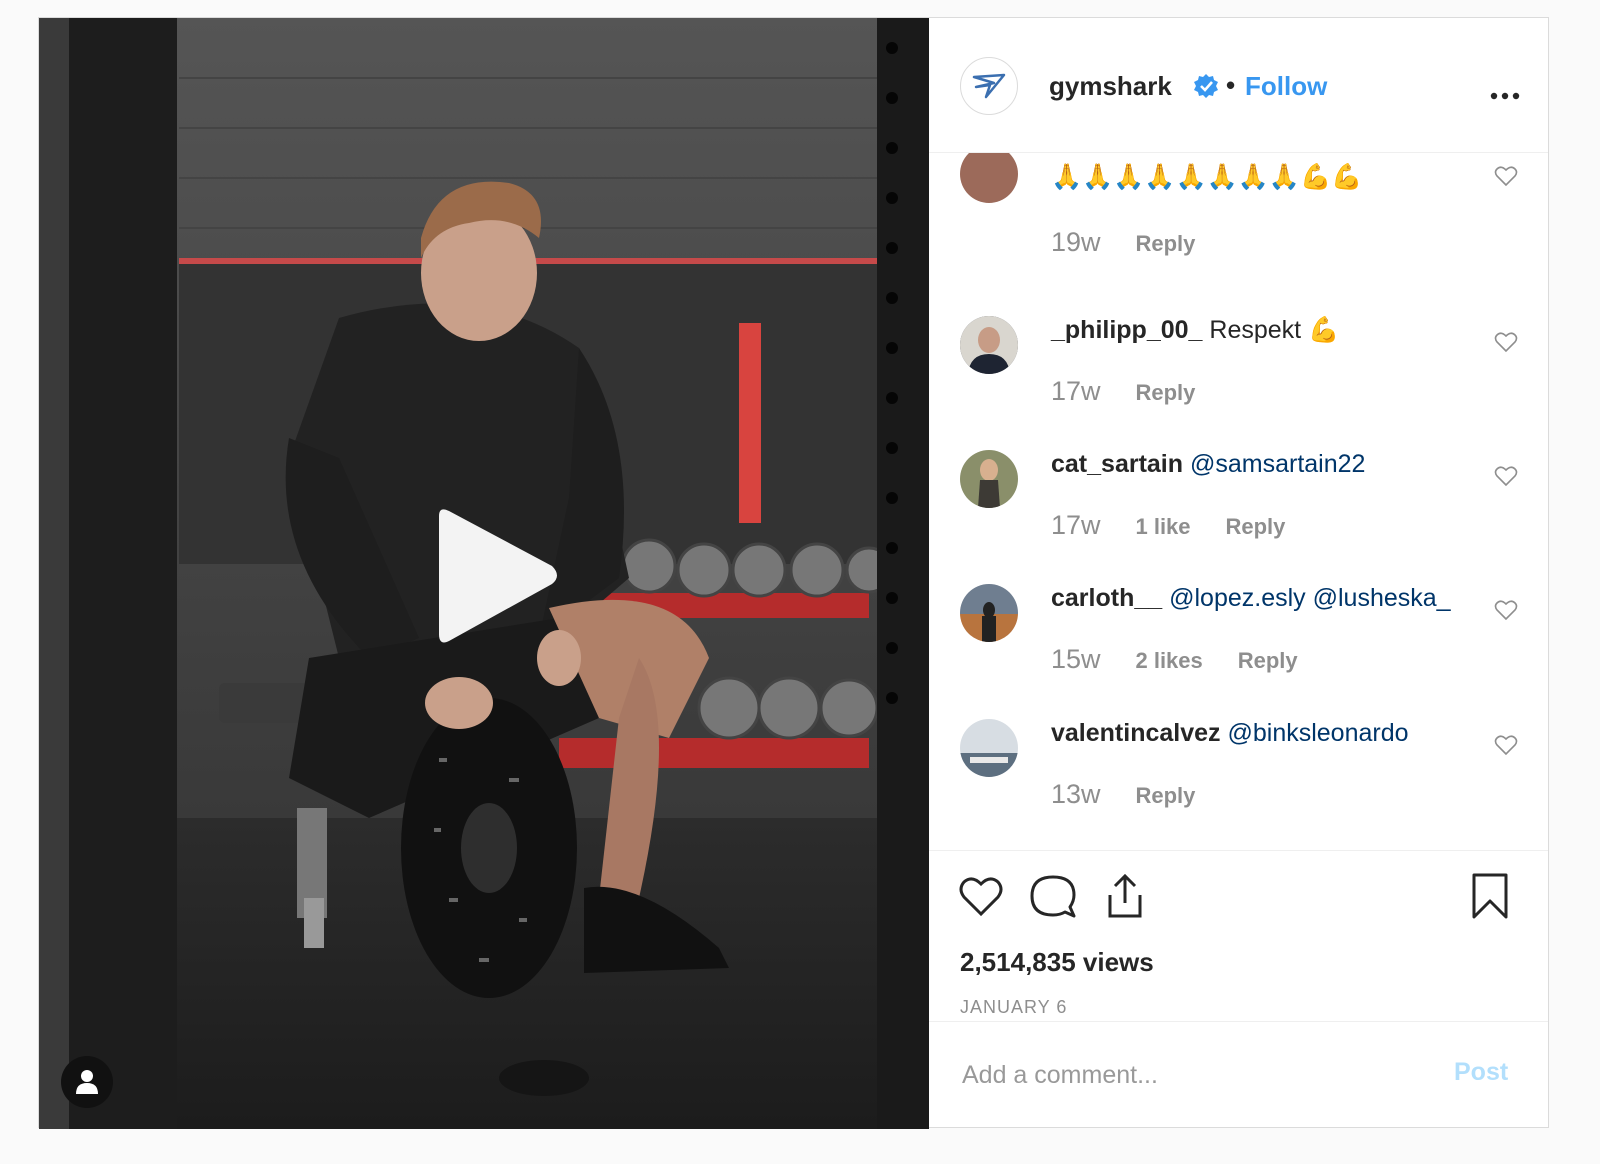  I want to click on comment-body-line2: 🙏🙏🙏🙏🙏🙏🙏🙏💪💪, so click(1207, 177).